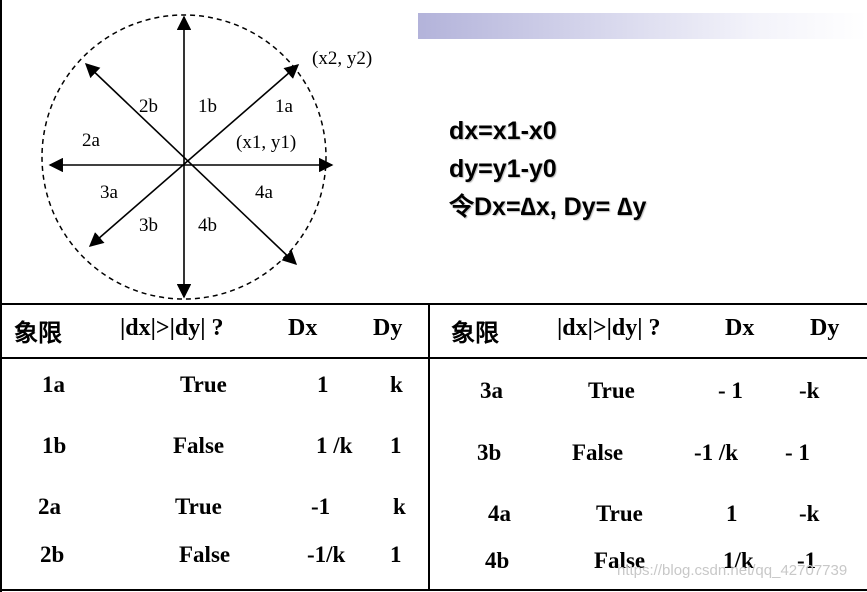 Image resolution: width=867 pixels, height=592 pixels. Describe the element at coordinates (321, 506) in the screenshot. I see `table-cell: -1` at that location.